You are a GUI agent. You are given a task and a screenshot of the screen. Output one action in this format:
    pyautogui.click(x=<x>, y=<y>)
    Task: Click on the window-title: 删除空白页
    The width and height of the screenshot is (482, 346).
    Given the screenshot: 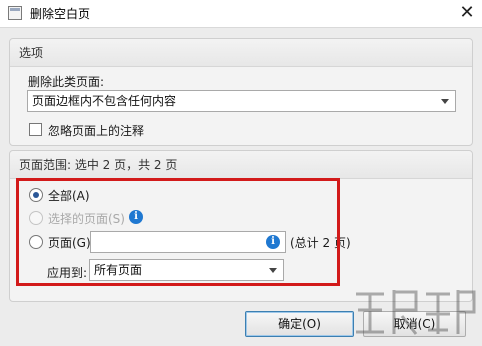 What is the action you would take?
    pyautogui.click(x=60, y=14)
    